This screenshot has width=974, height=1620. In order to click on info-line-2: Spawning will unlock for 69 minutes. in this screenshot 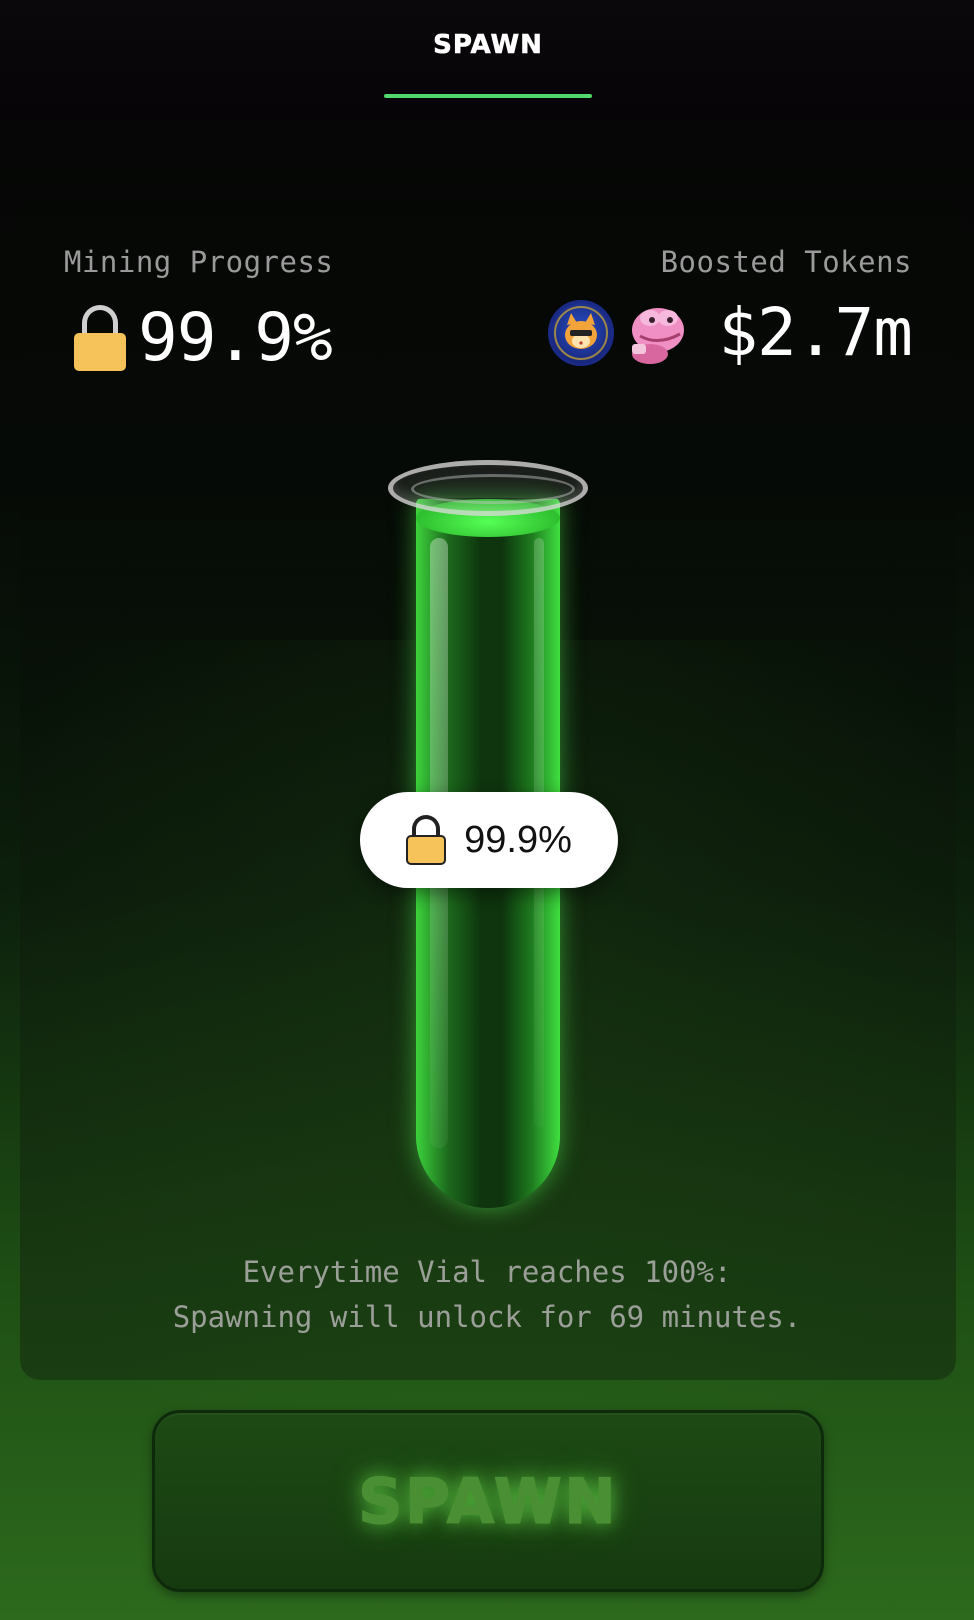, I will do `click(487, 1317)`.